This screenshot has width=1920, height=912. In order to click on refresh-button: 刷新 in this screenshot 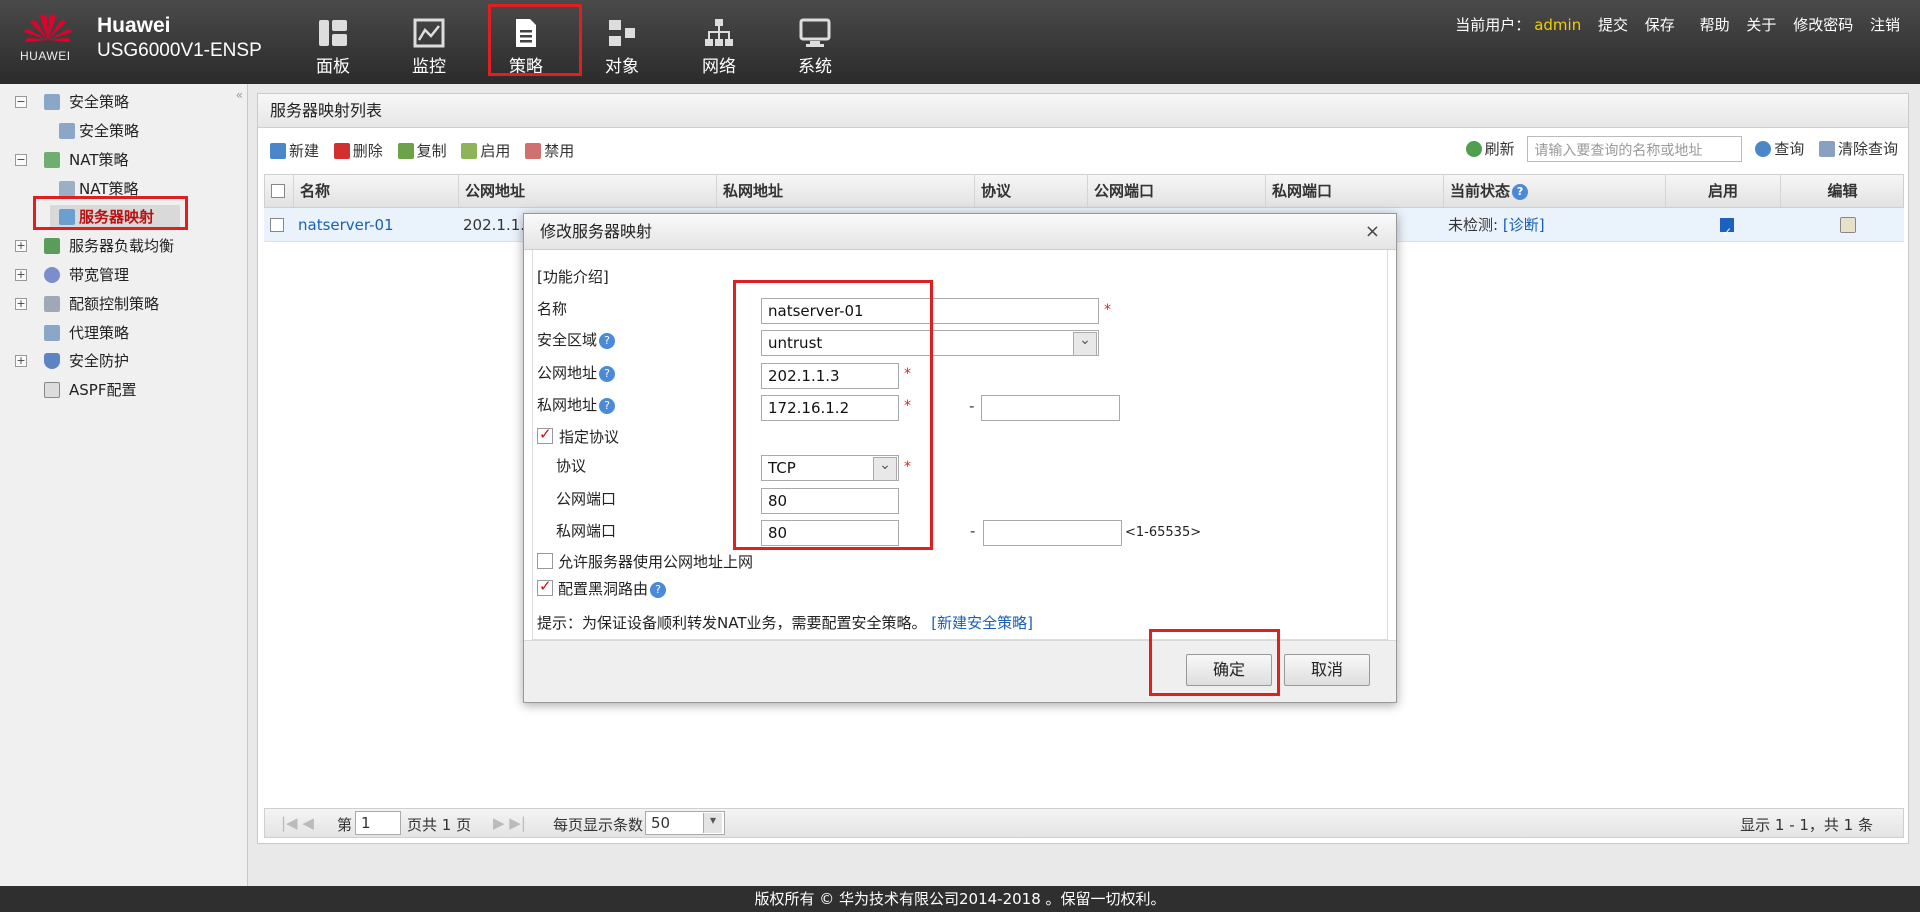, I will do `click(1490, 149)`.